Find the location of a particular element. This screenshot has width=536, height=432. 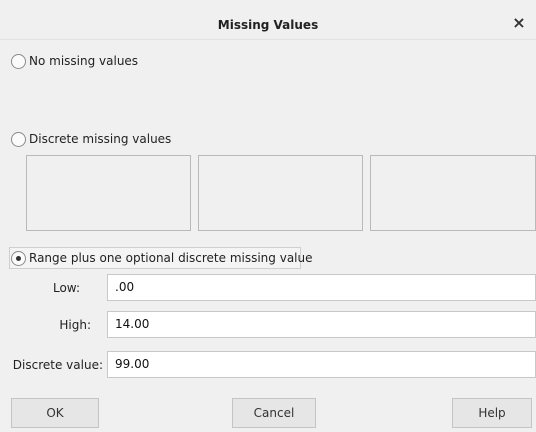

range-radio is located at coordinates (18, 258).